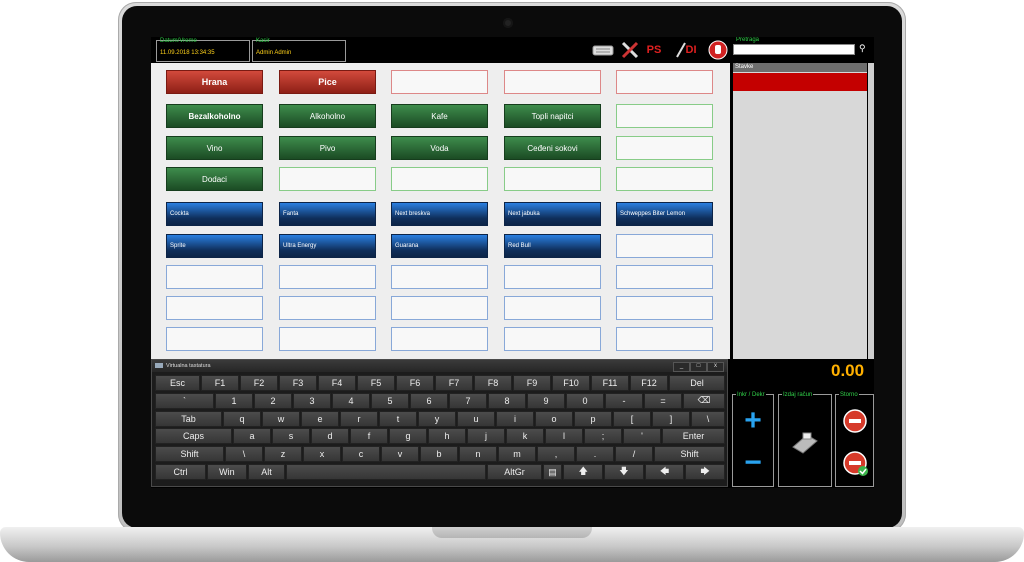 The height and width of the screenshot is (562, 1024). What do you see at coordinates (188, 418) in the screenshot?
I see `keyboard-key: Tab` at bounding box center [188, 418].